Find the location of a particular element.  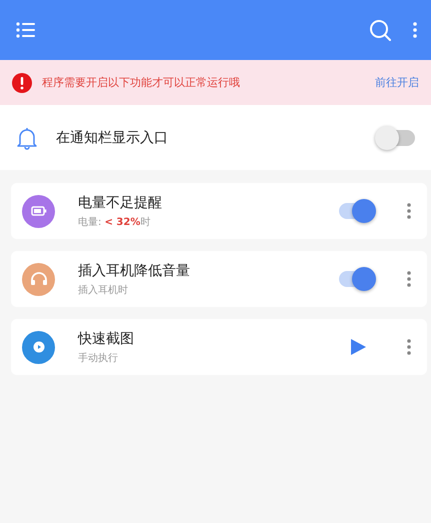

search-icon is located at coordinates (380, 30).